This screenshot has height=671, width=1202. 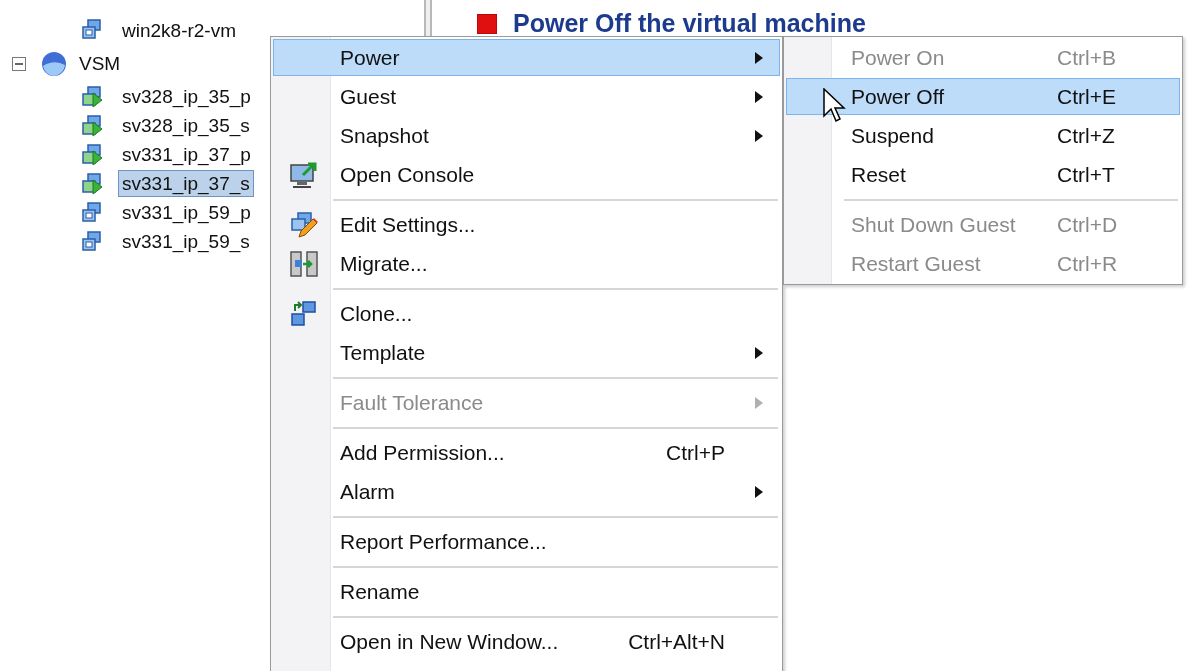 I want to click on menu-item: Rename, so click(x=526, y=591).